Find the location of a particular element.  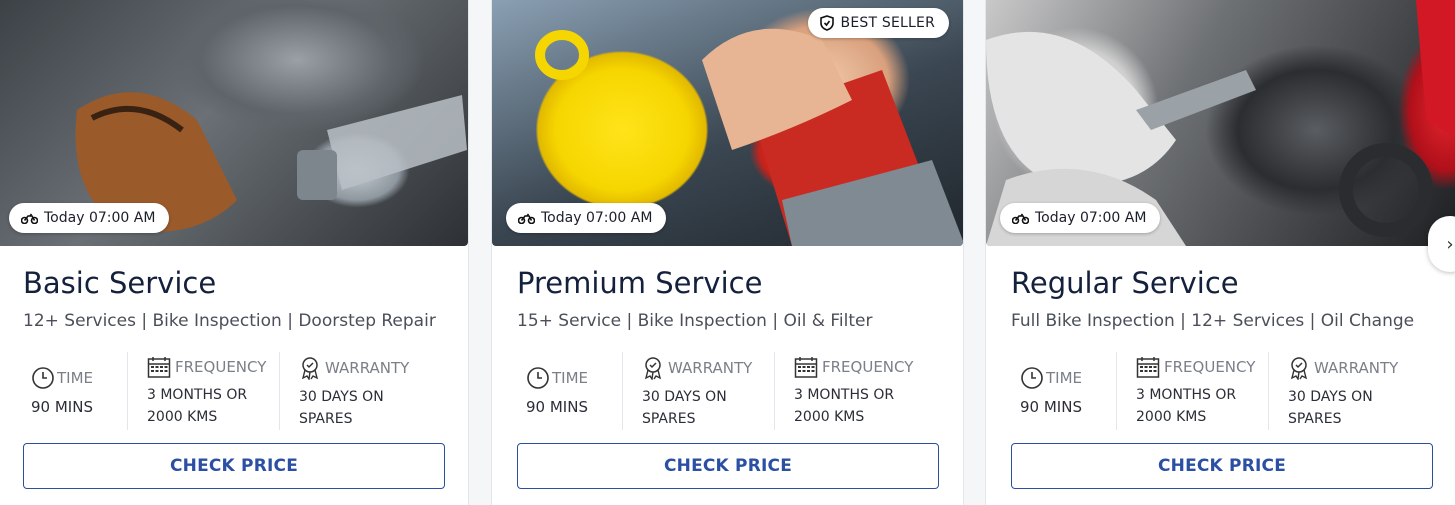

shield-check-icon is located at coordinates (826, 23).